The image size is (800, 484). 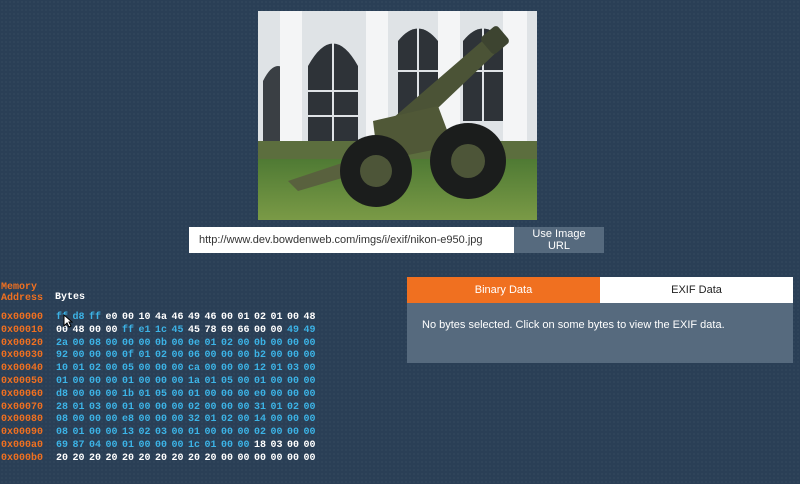 I want to click on hex-byte: ca, so click(x=196, y=369).